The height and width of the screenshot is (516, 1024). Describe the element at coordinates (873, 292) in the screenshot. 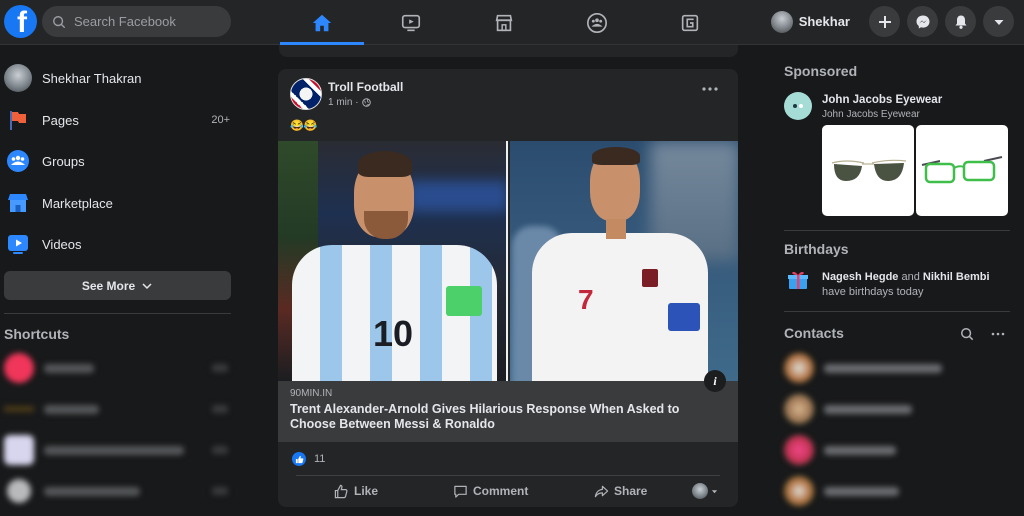

I see `birthday-suffix: have birthdays today` at that location.